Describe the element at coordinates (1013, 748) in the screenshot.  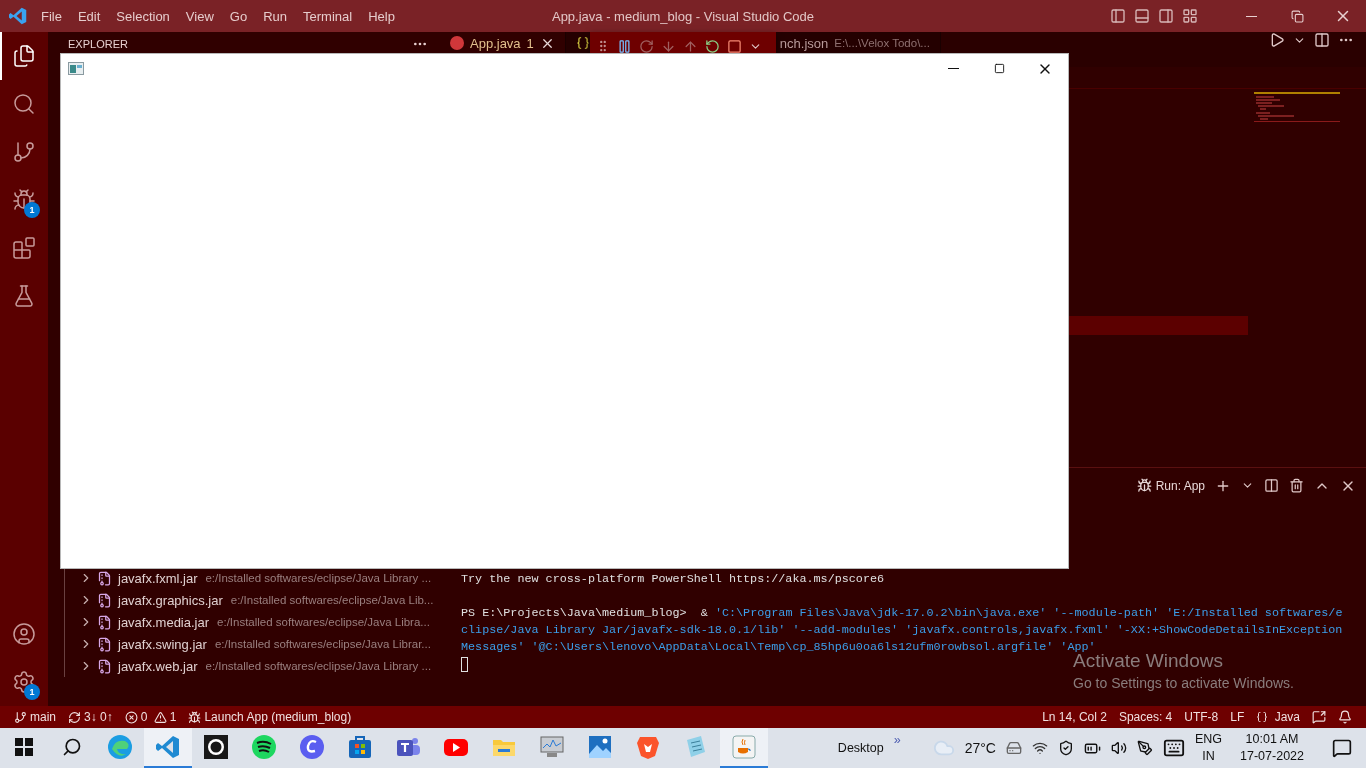
I see `drive-icon` at that location.